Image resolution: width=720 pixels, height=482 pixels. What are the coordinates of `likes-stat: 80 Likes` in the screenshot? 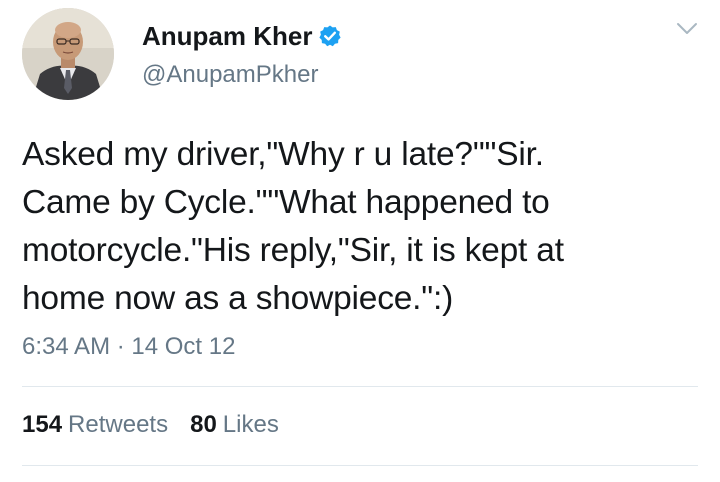 It's located at (234, 425).